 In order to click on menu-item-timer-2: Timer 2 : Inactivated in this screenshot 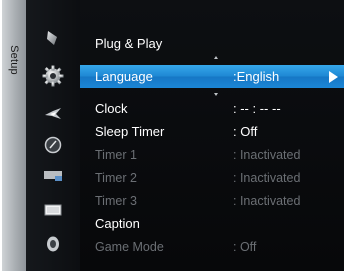, I will do `click(212, 178)`.